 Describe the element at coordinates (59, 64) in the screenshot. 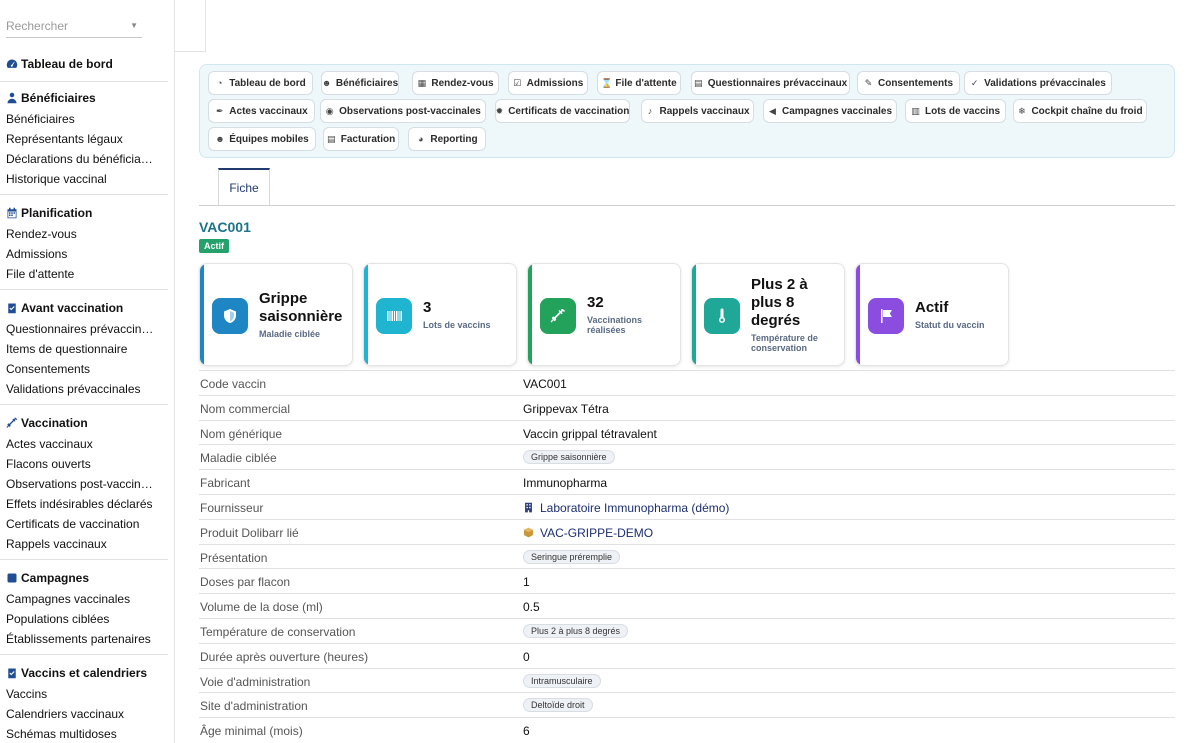

I see `sidebar-item-dashboard: Tableau de bord` at that location.